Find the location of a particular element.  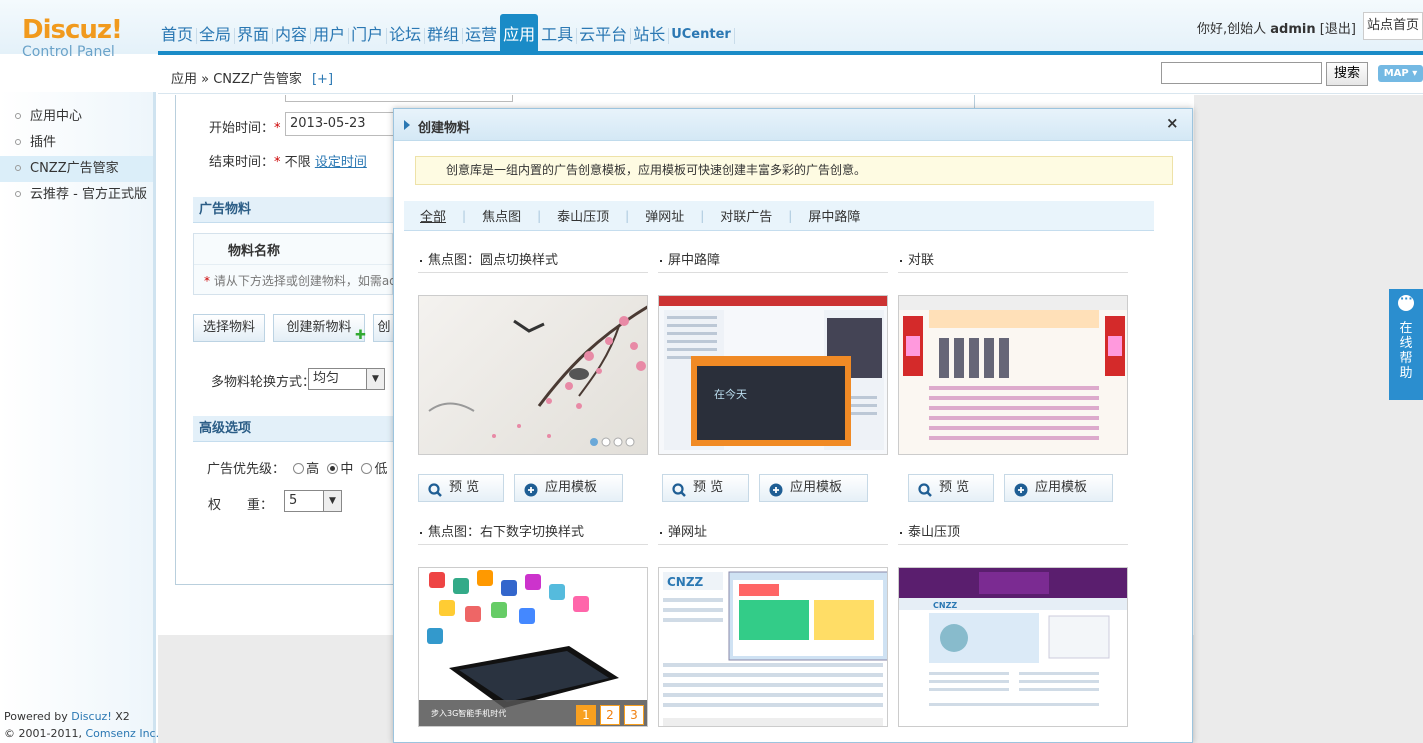

rotate-label: 多物料轮换方式： is located at coordinates (263, 382).